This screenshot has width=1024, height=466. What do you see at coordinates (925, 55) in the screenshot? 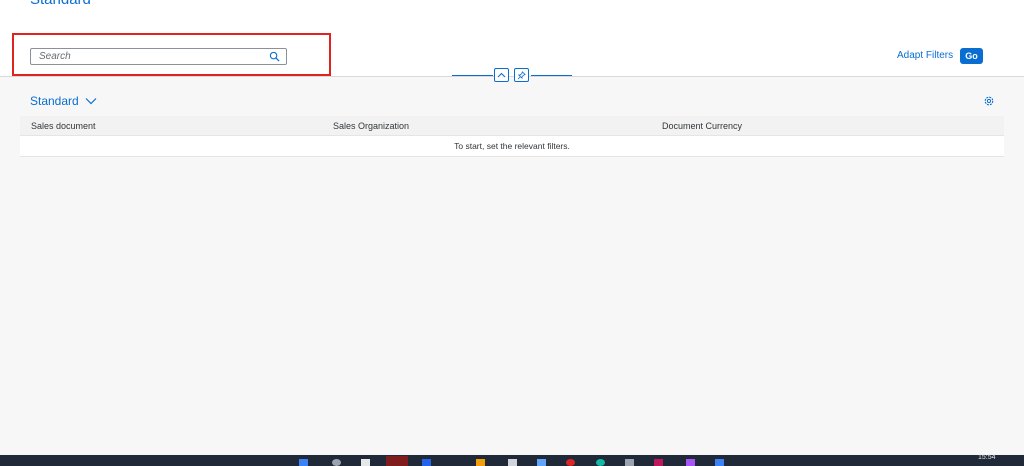
I see `adapt-filters-link: Adapt Filters` at bounding box center [925, 55].